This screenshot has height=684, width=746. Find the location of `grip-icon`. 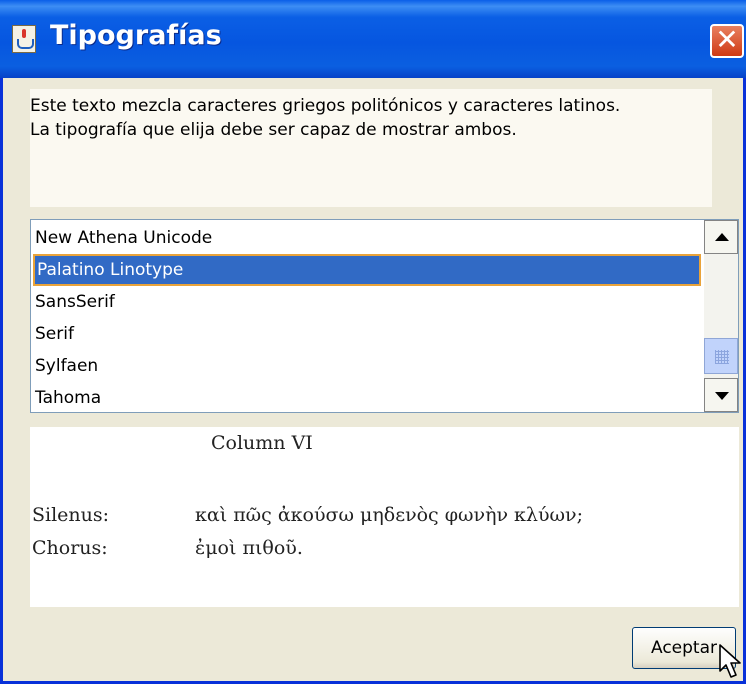

grip-icon is located at coordinates (722, 357).